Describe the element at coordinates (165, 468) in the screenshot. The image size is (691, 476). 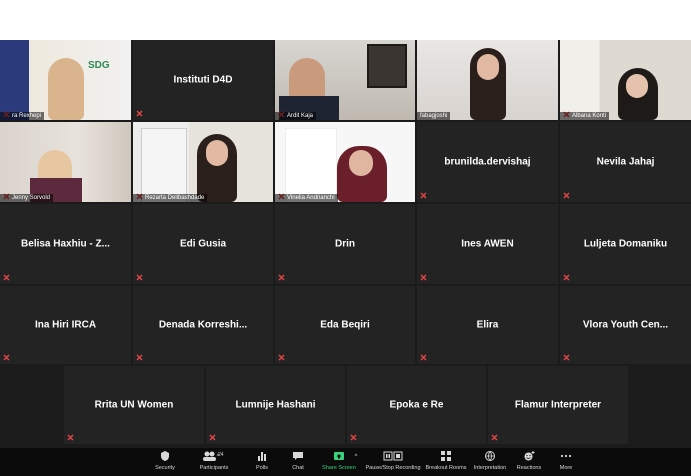
I see `security-label: Security` at that location.